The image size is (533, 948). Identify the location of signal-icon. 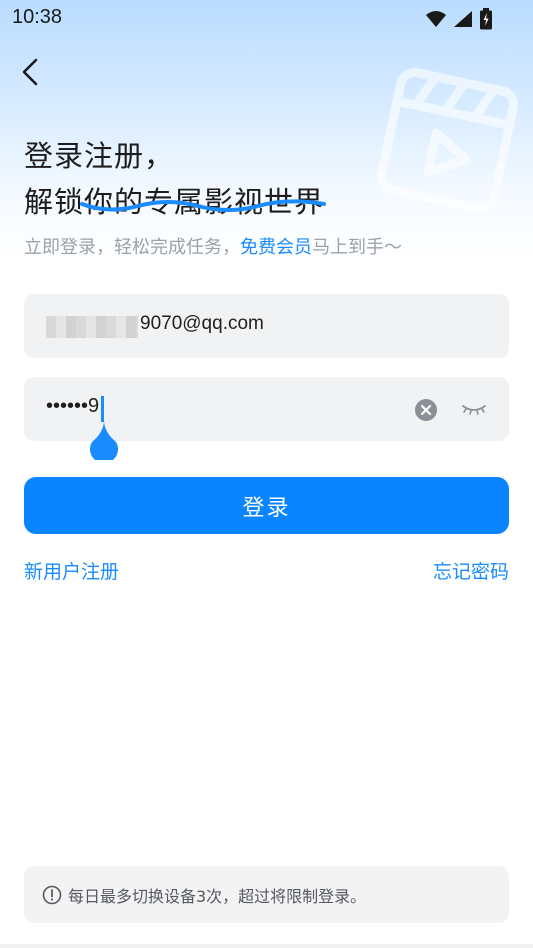
(463, 19).